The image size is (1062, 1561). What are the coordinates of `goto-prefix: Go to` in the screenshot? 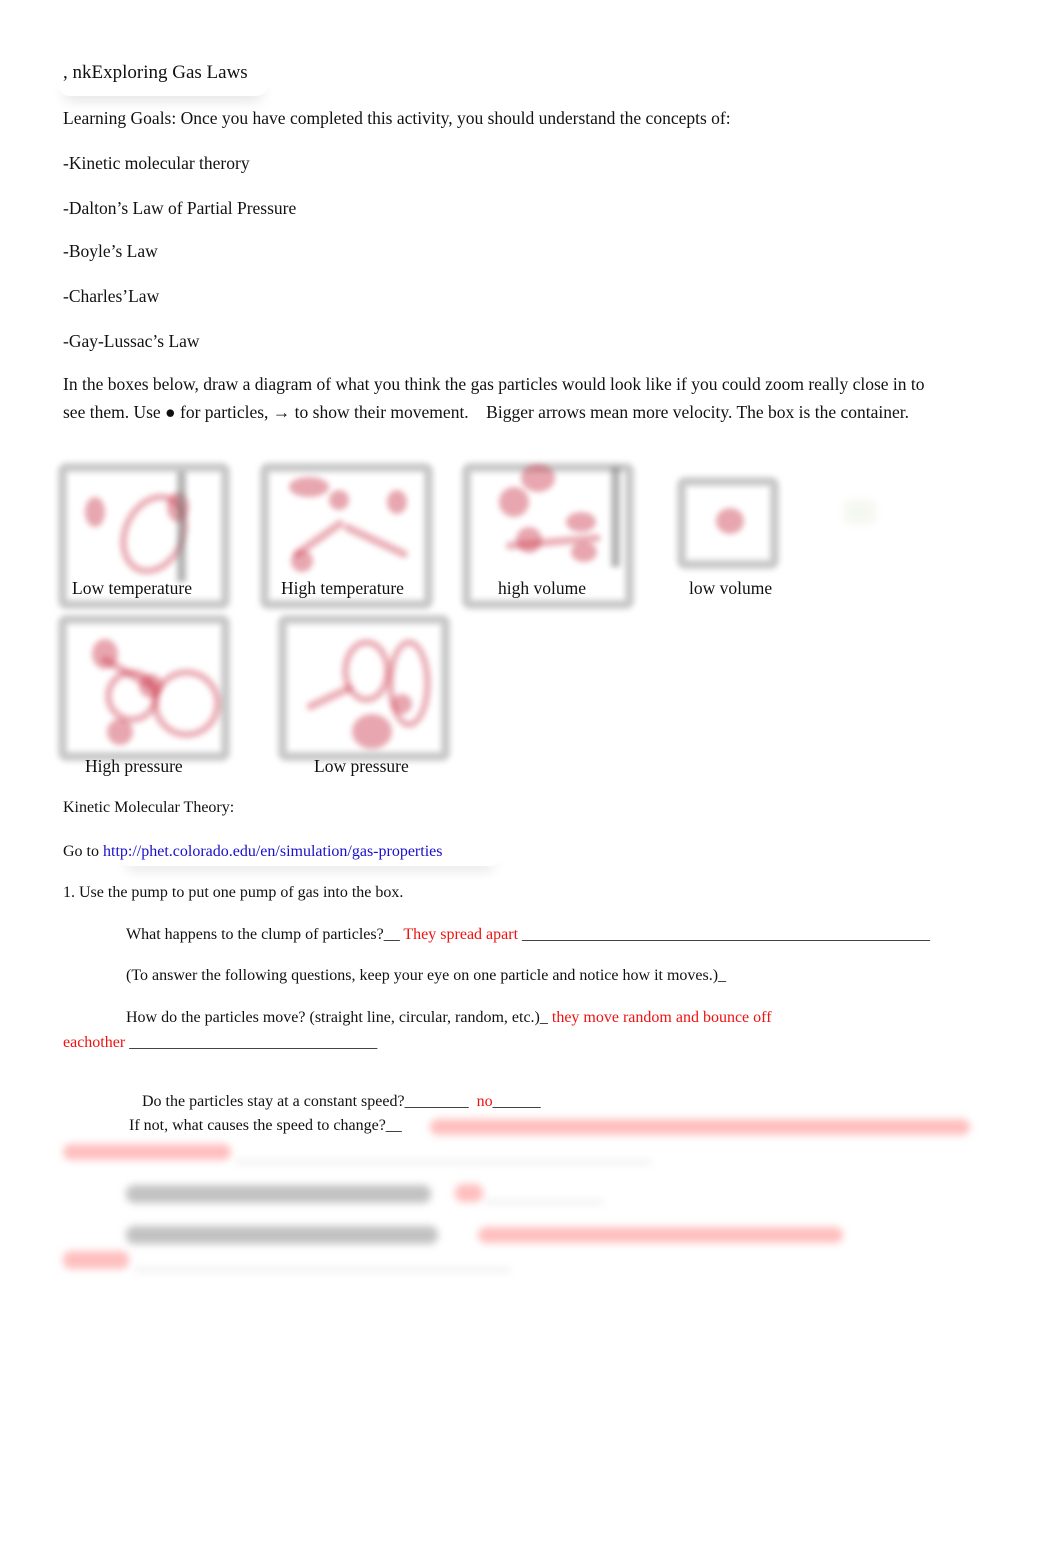 It's located at (83, 851).